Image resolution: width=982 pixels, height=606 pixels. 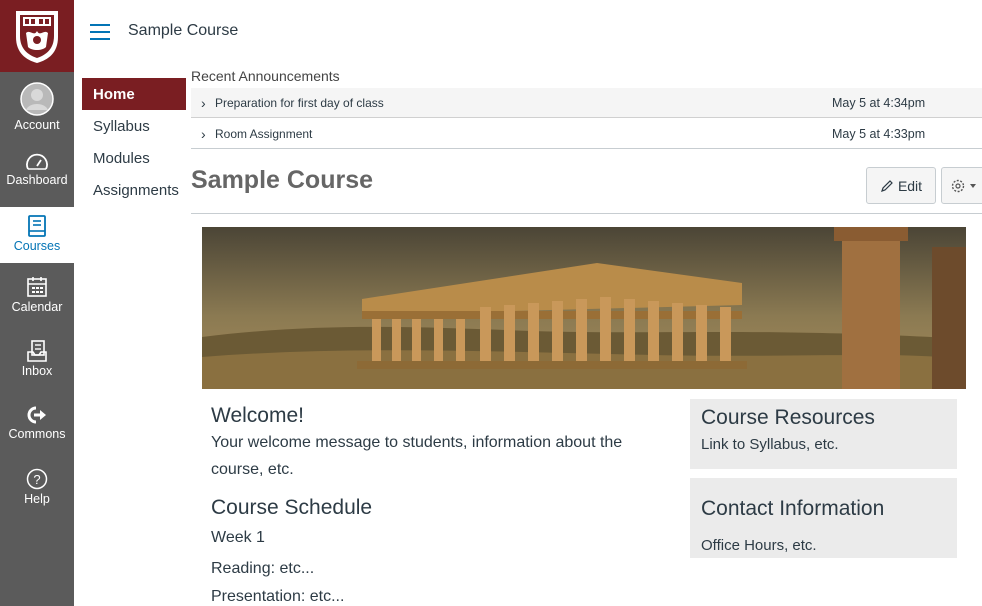 What do you see at coordinates (972, 185) in the screenshot?
I see `caret-down-icon` at bounding box center [972, 185].